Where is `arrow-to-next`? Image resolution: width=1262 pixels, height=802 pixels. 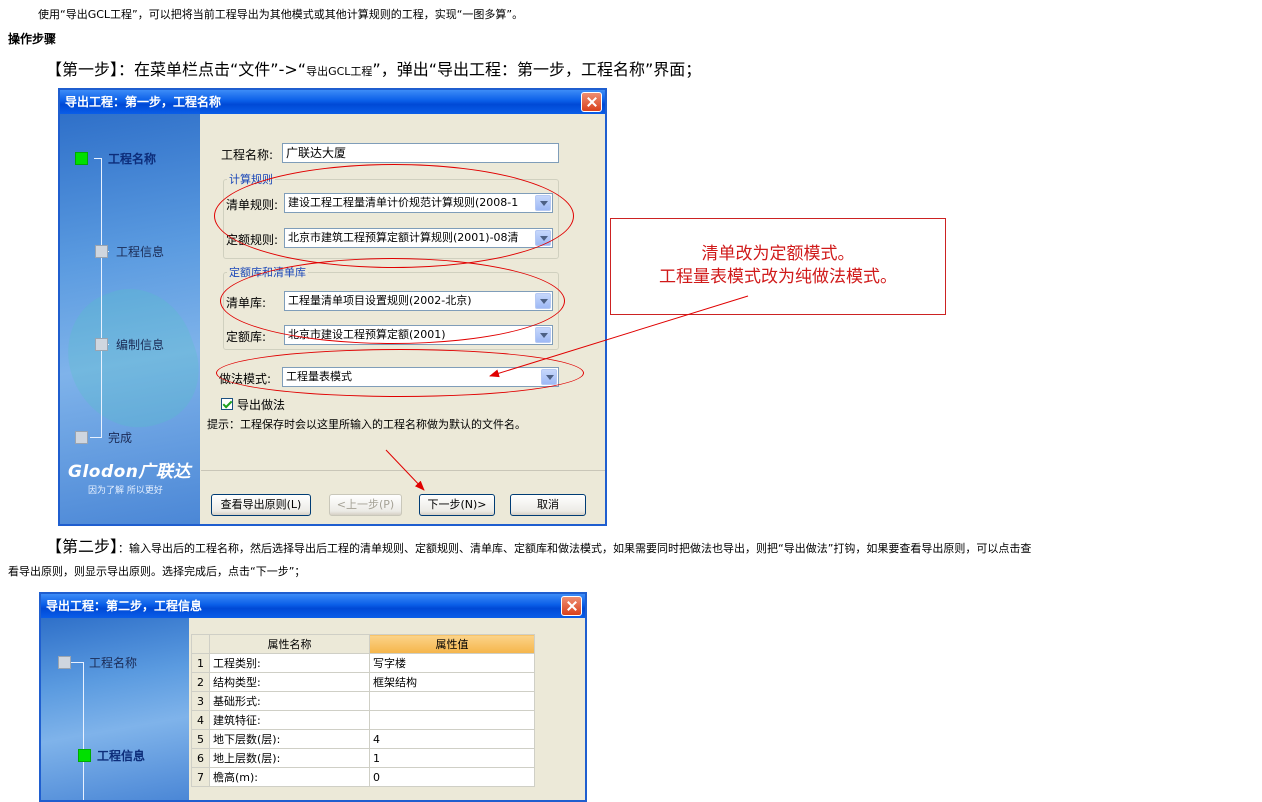 arrow-to-next is located at coordinates (405, 470).